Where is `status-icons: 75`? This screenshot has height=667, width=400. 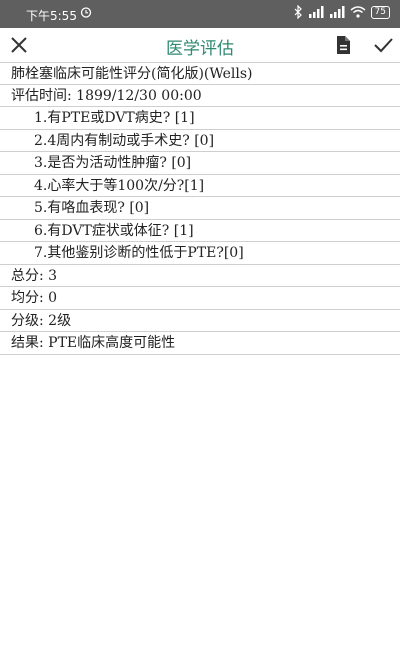 status-icons: 75 is located at coordinates (342, 12).